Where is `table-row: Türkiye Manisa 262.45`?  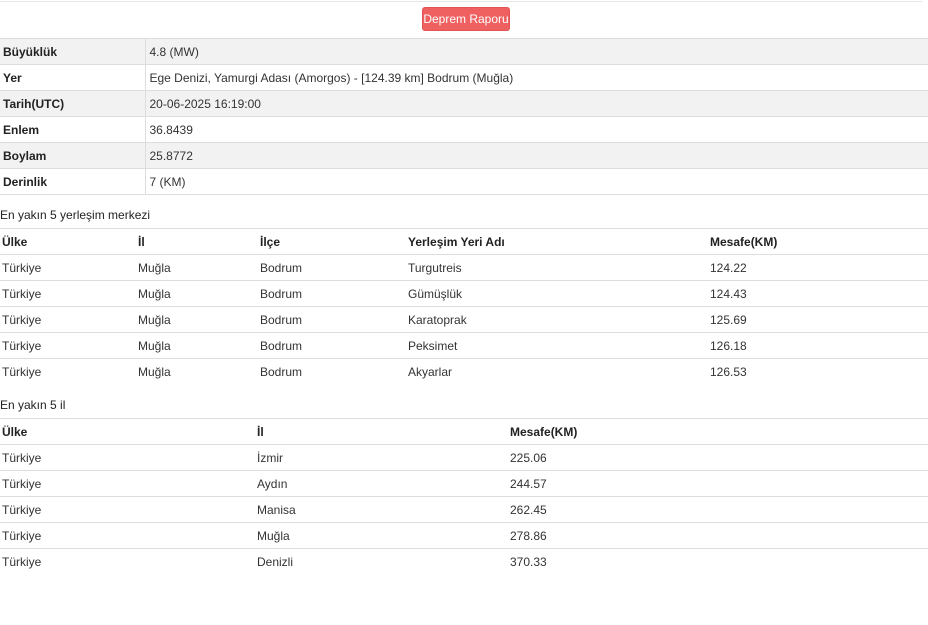
table-row: Türkiye Manisa 262.45 is located at coordinates (464, 509).